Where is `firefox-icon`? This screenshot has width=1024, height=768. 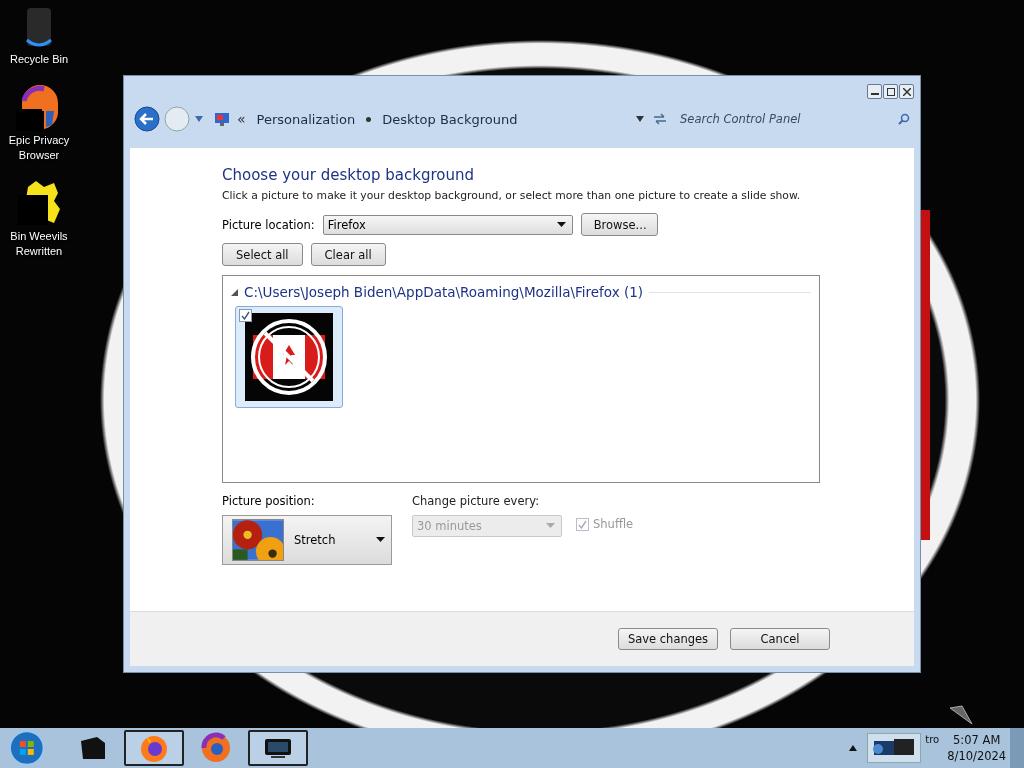
firefox-icon is located at coordinates (153, 748).